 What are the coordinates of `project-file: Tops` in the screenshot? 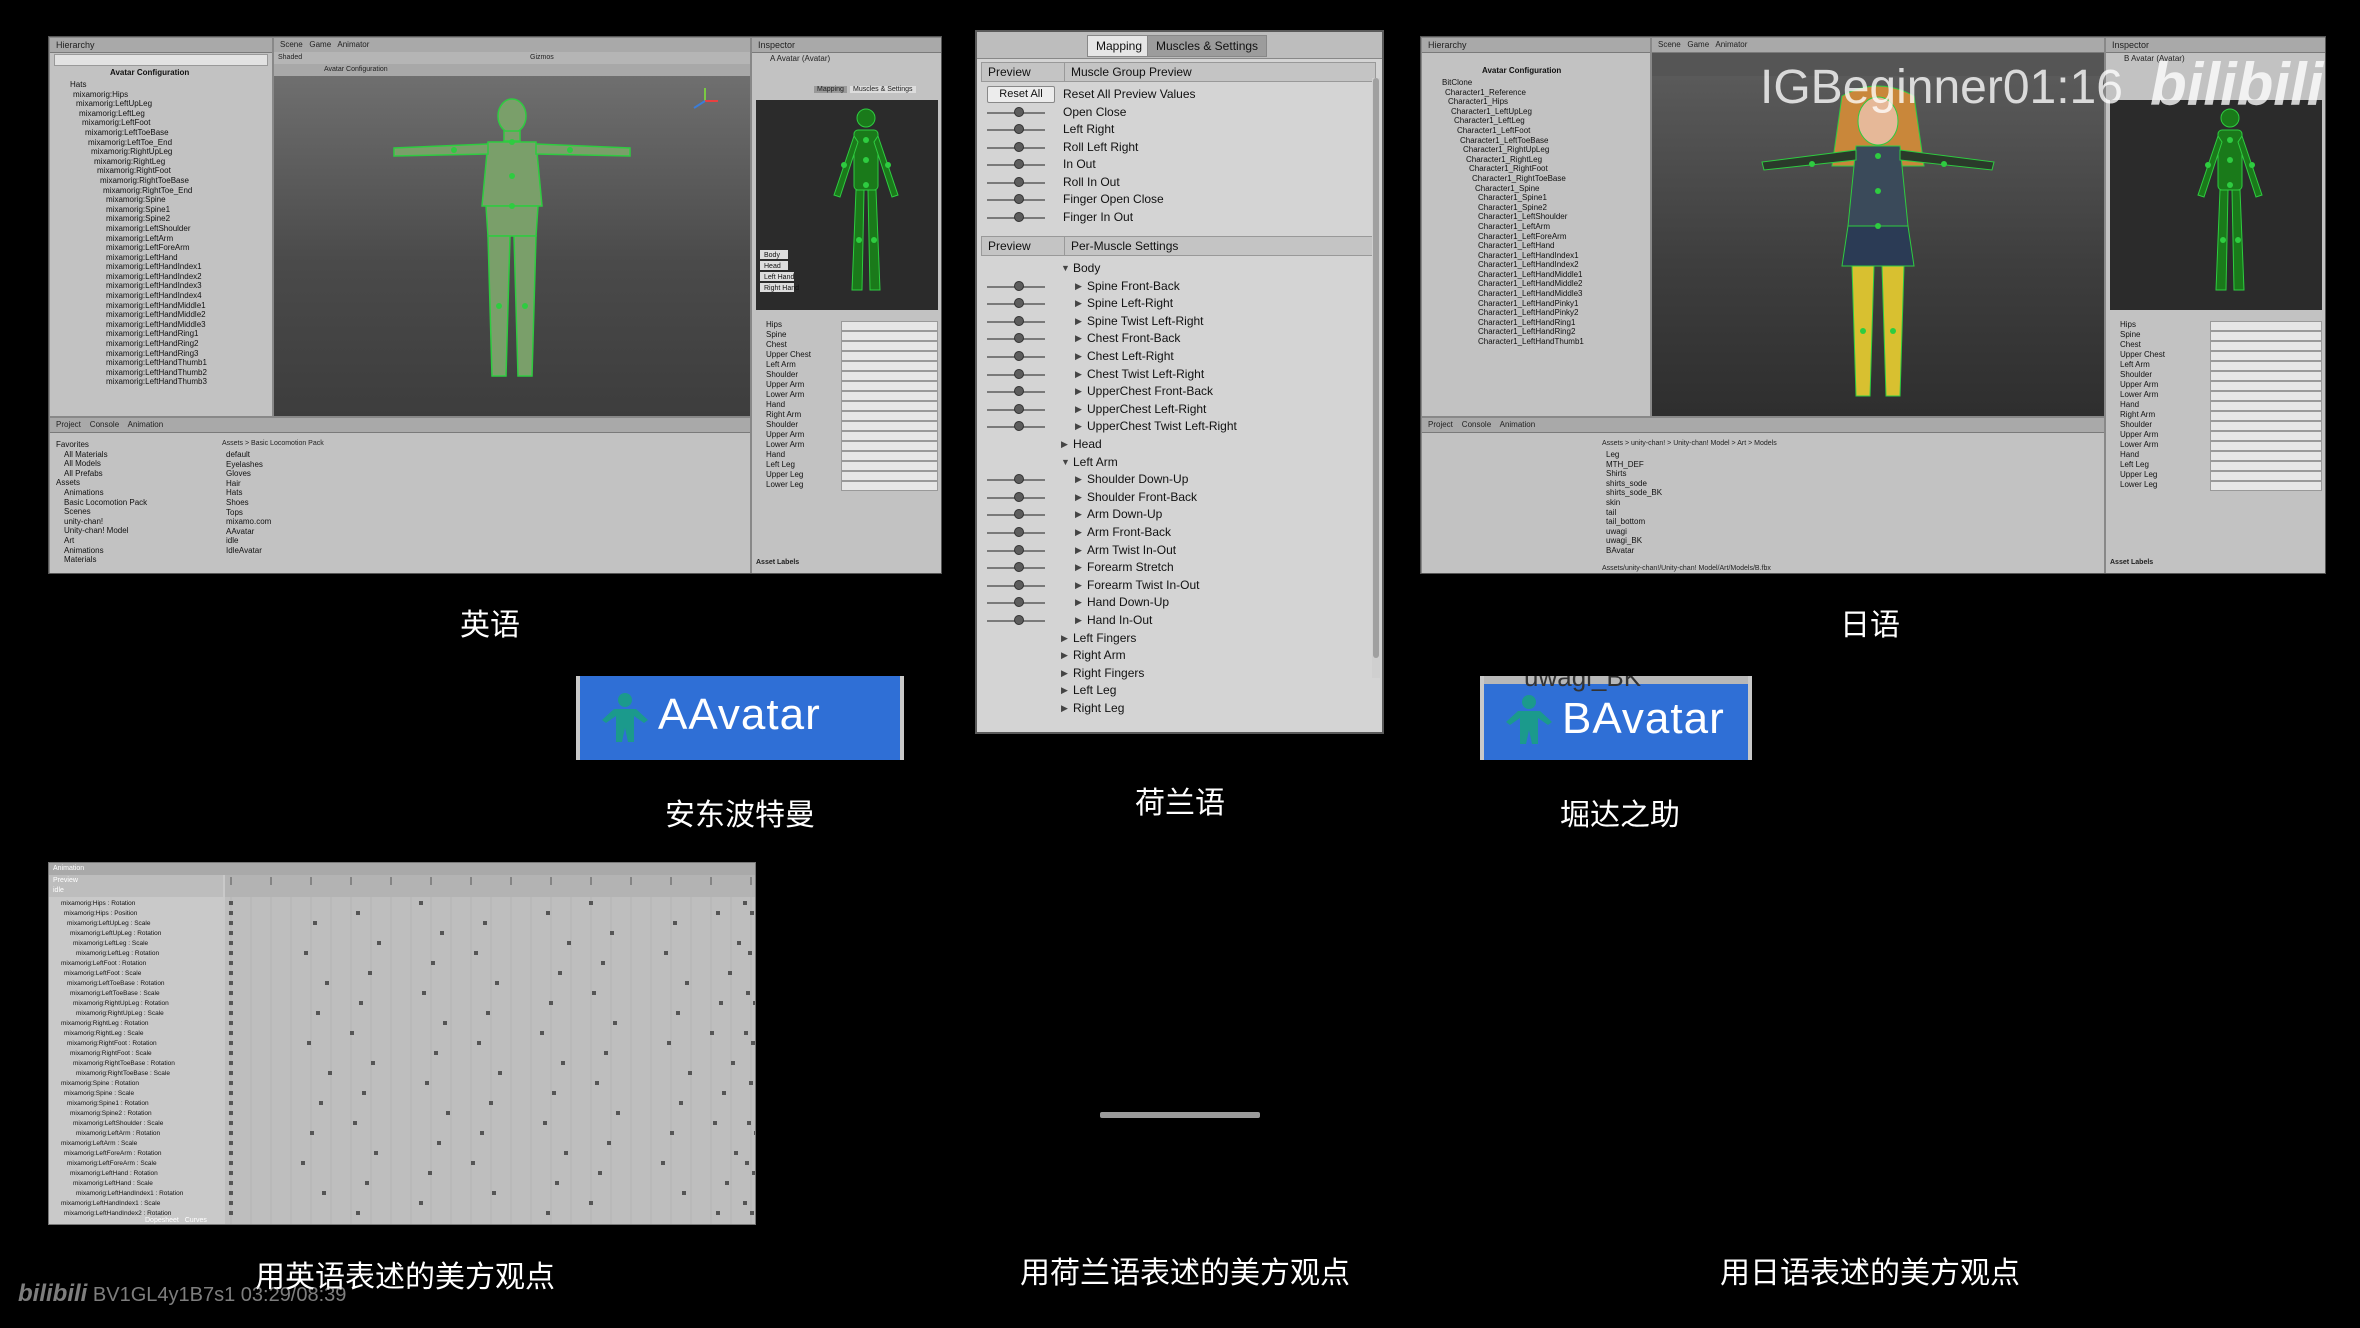 It's located at (248, 513).